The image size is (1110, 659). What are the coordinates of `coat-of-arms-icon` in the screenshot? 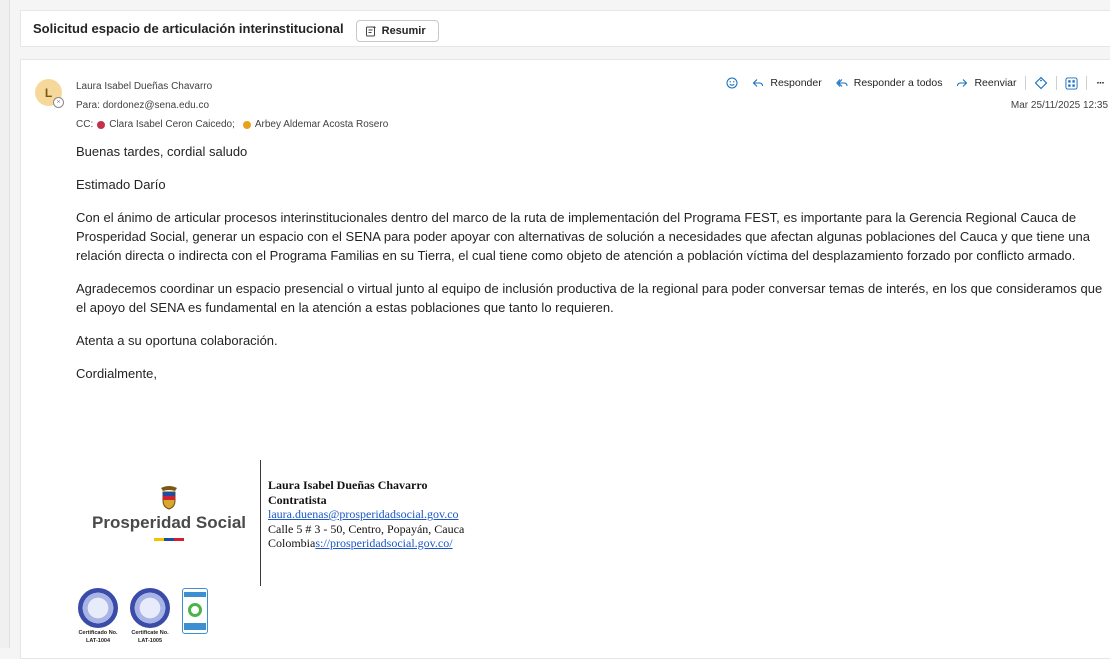 It's located at (169, 498).